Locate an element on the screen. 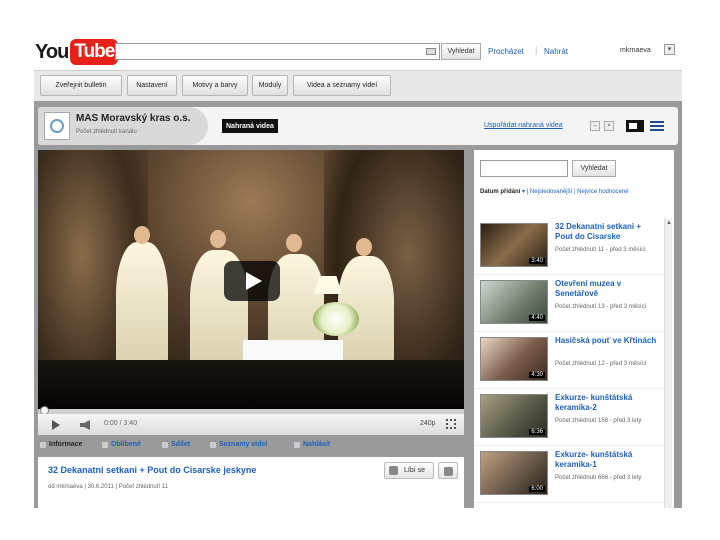 This screenshot has width=720, height=540. tab-themes-colors: Motivy a barvy is located at coordinates (215, 85).